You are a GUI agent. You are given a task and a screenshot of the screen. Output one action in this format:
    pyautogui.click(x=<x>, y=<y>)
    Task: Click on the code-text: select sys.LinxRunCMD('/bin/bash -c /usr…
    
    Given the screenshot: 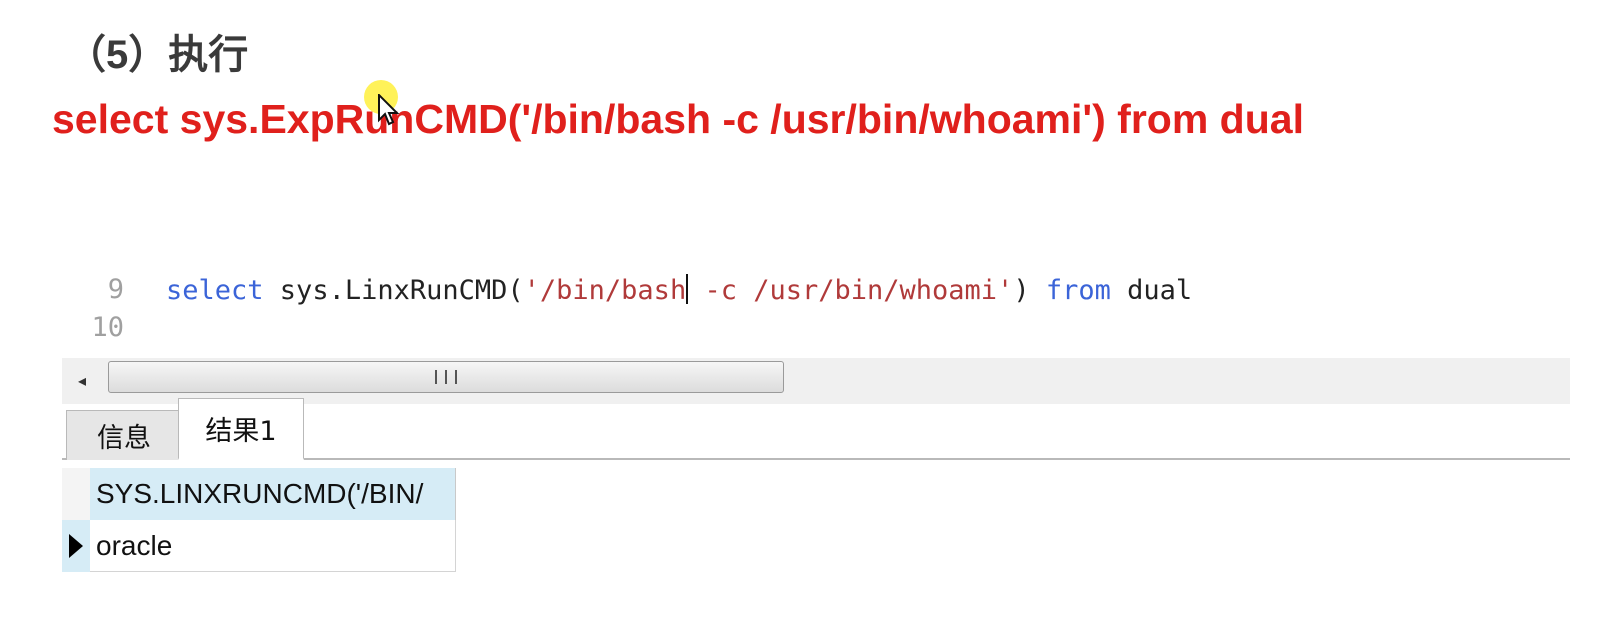 What is the action you would take?
    pyautogui.click(x=679, y=290)
    